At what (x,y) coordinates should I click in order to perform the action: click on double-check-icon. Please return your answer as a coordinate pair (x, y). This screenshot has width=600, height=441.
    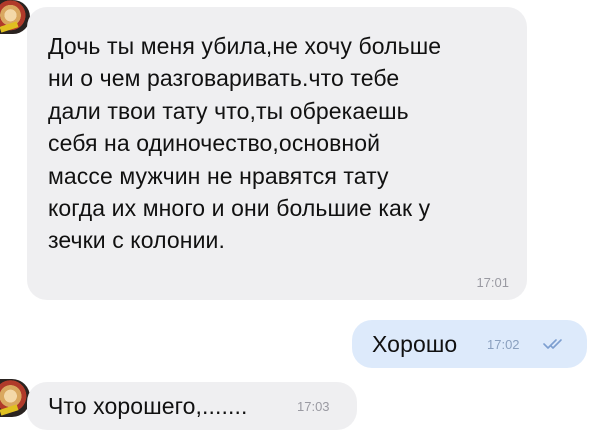
    Looking at the image, I should click on (552, 344).